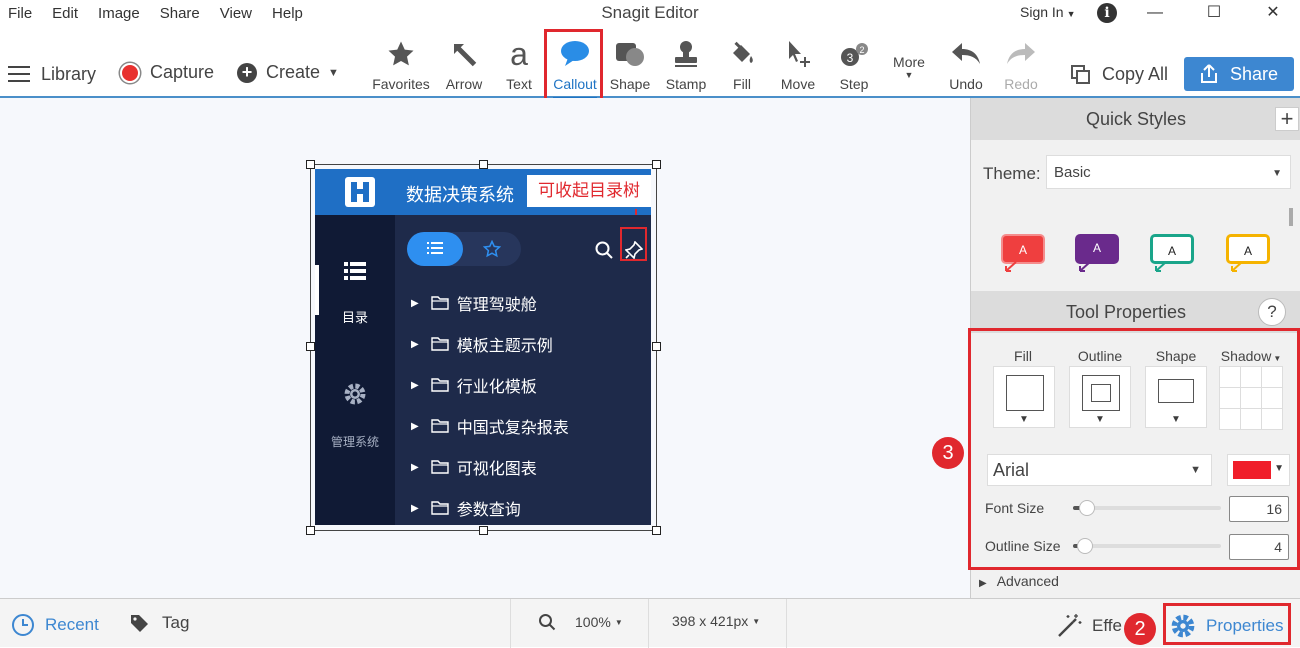 Image resolution: width=1300 pixels, height=648 pixels. I want to click on swatch-pointer-icon, so click(1085, 266).